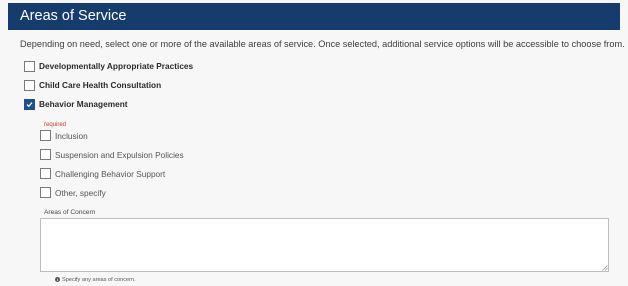 This screenshot has height=286, width=628. What do you see at coordinates (29, 66) in the screenshot?
I see `checkbox-developmentally-appropriate-practices` at bounding box center [29, 66].